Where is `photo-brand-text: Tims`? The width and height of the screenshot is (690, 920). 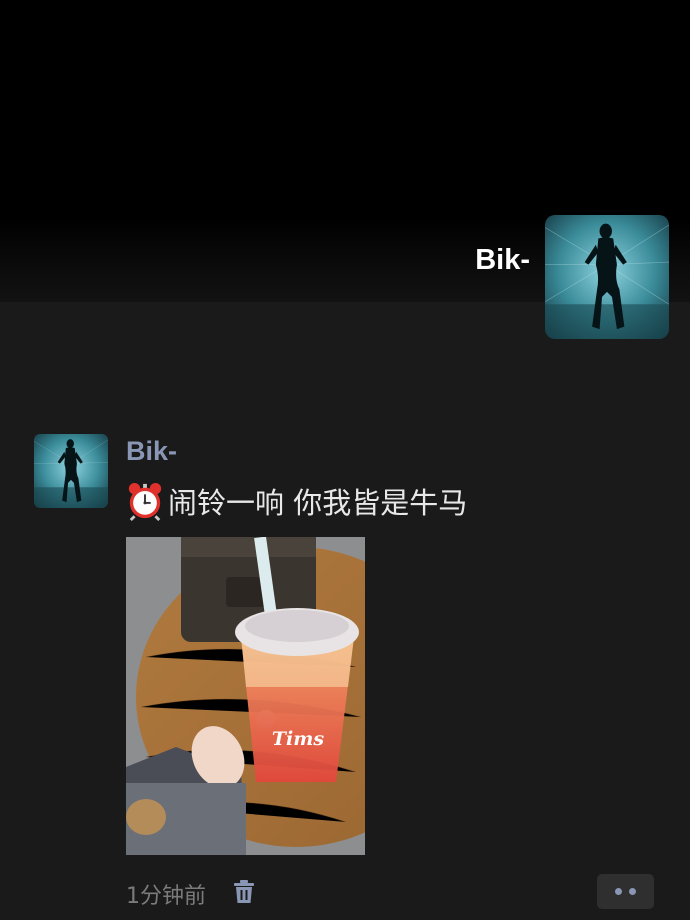 photo-brand-text: Tims is located at coordinates (298, 739).